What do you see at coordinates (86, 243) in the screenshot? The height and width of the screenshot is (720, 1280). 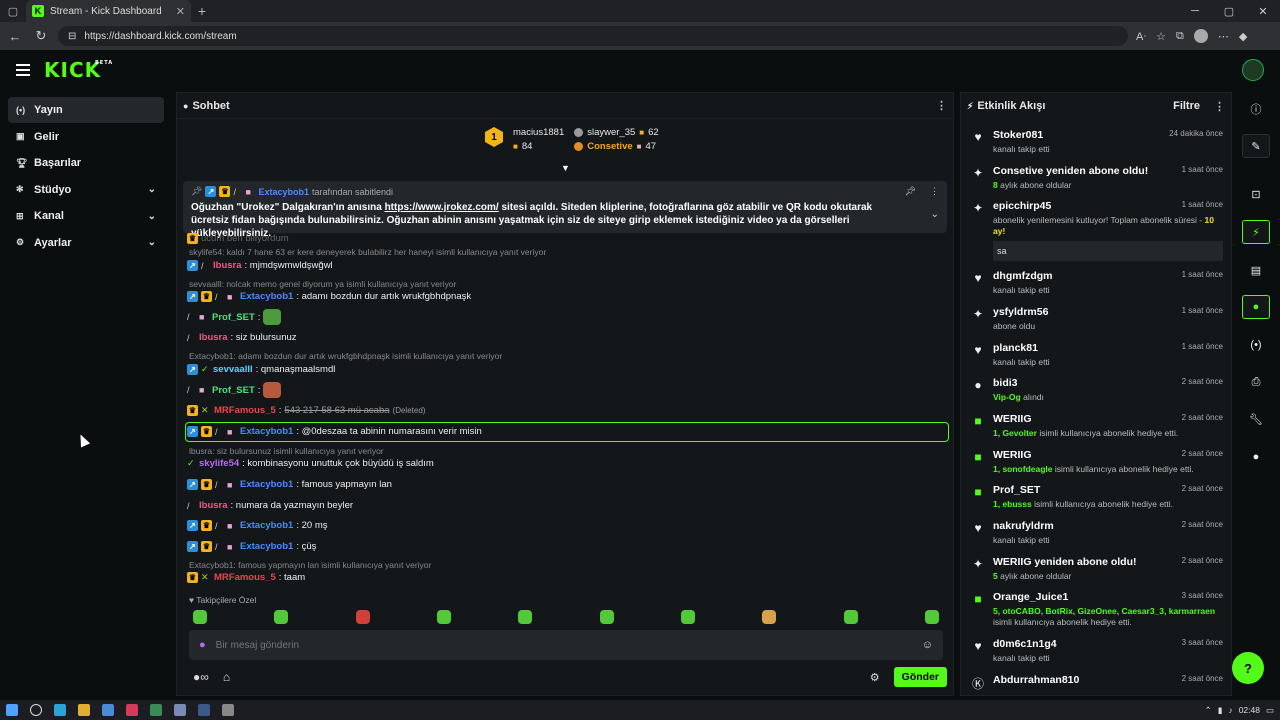 I see `sidebar-item-ayarlar: ⚙ Ayarlar ⌄` at bounding box center [86, 243].